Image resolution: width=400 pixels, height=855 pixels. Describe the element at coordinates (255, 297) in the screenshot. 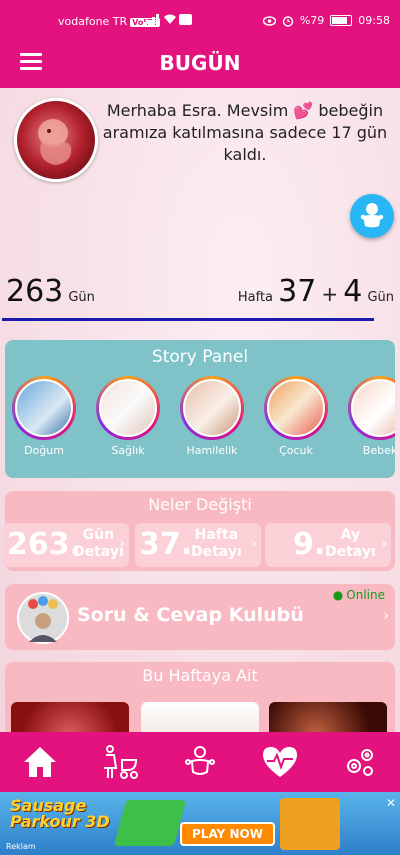

I see `week-label: Hafta` at that location.